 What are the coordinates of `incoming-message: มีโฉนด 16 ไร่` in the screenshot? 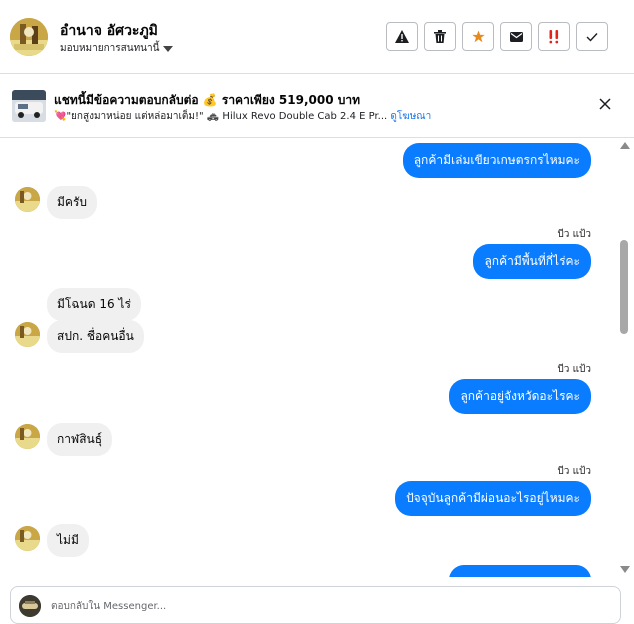 It's located at (94, 304).